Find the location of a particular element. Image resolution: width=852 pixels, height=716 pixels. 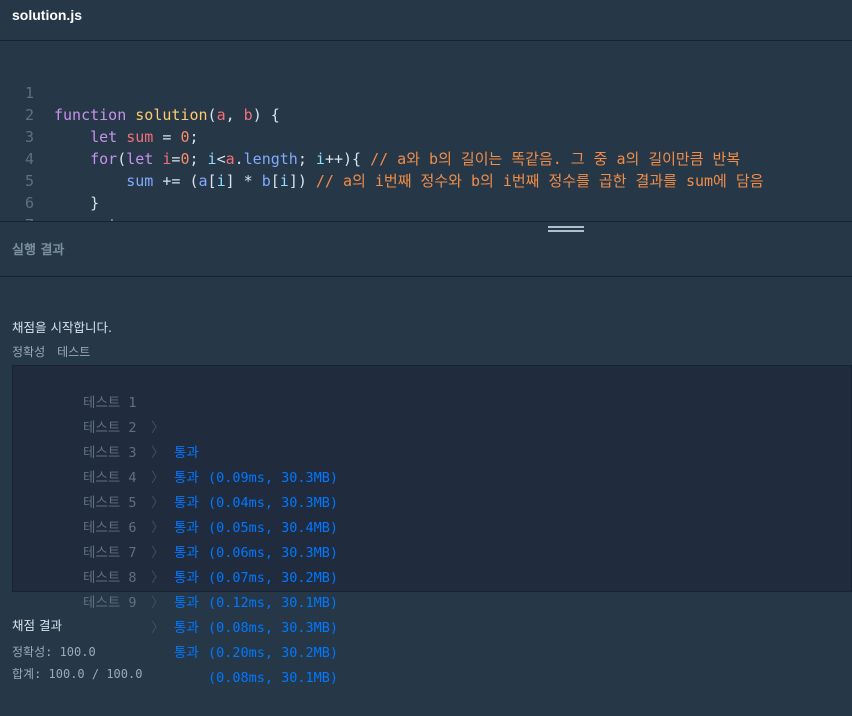

test-row: 테스트 3 〉 통과 (0.05ms, 30.4MB) is located at coordinates (175, 476).